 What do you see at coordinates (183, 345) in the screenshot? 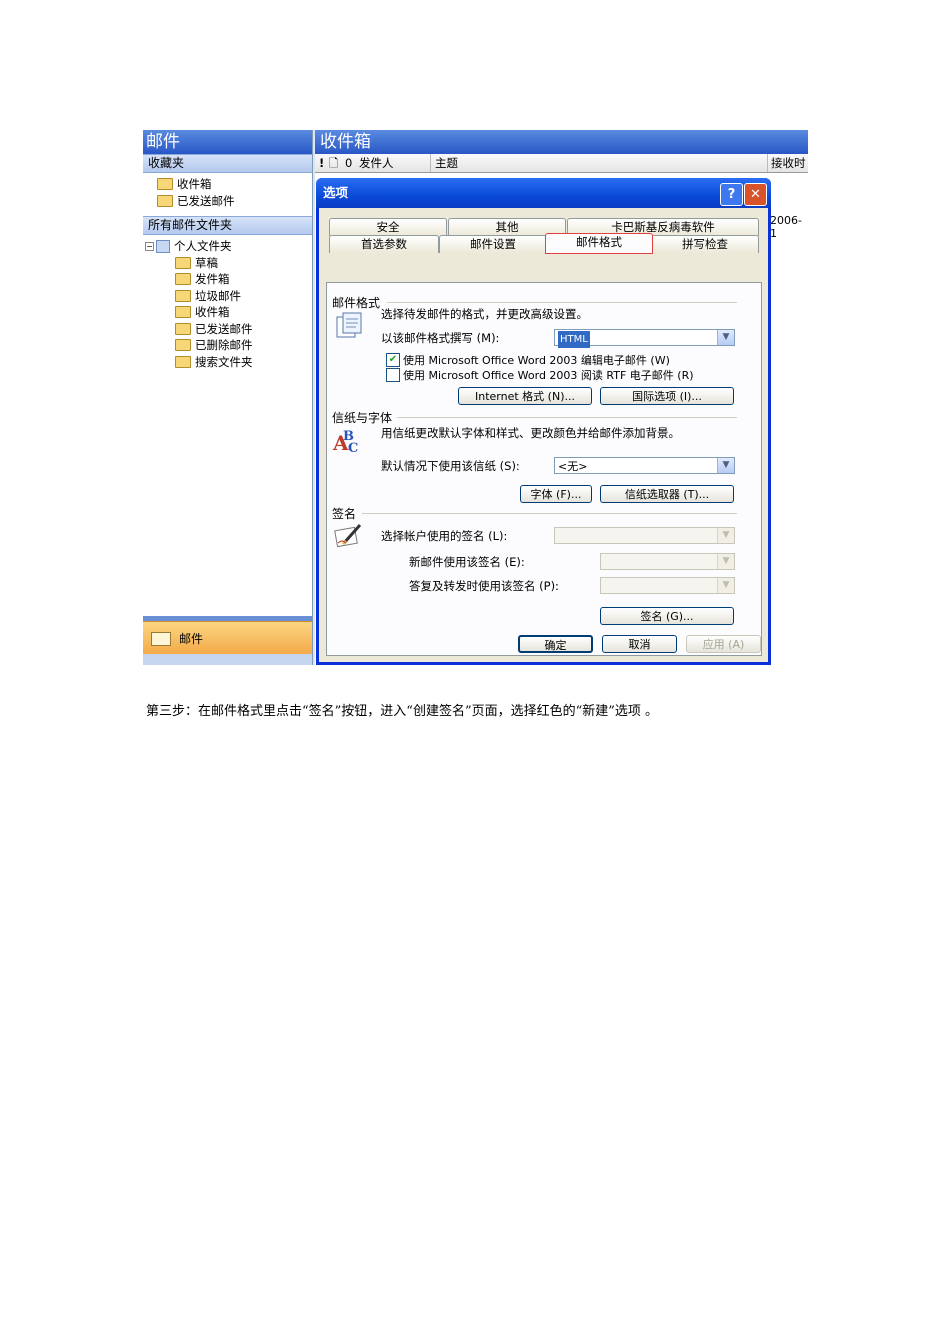
I see `deleted-folder-icon` at bounding box center [183, 345].